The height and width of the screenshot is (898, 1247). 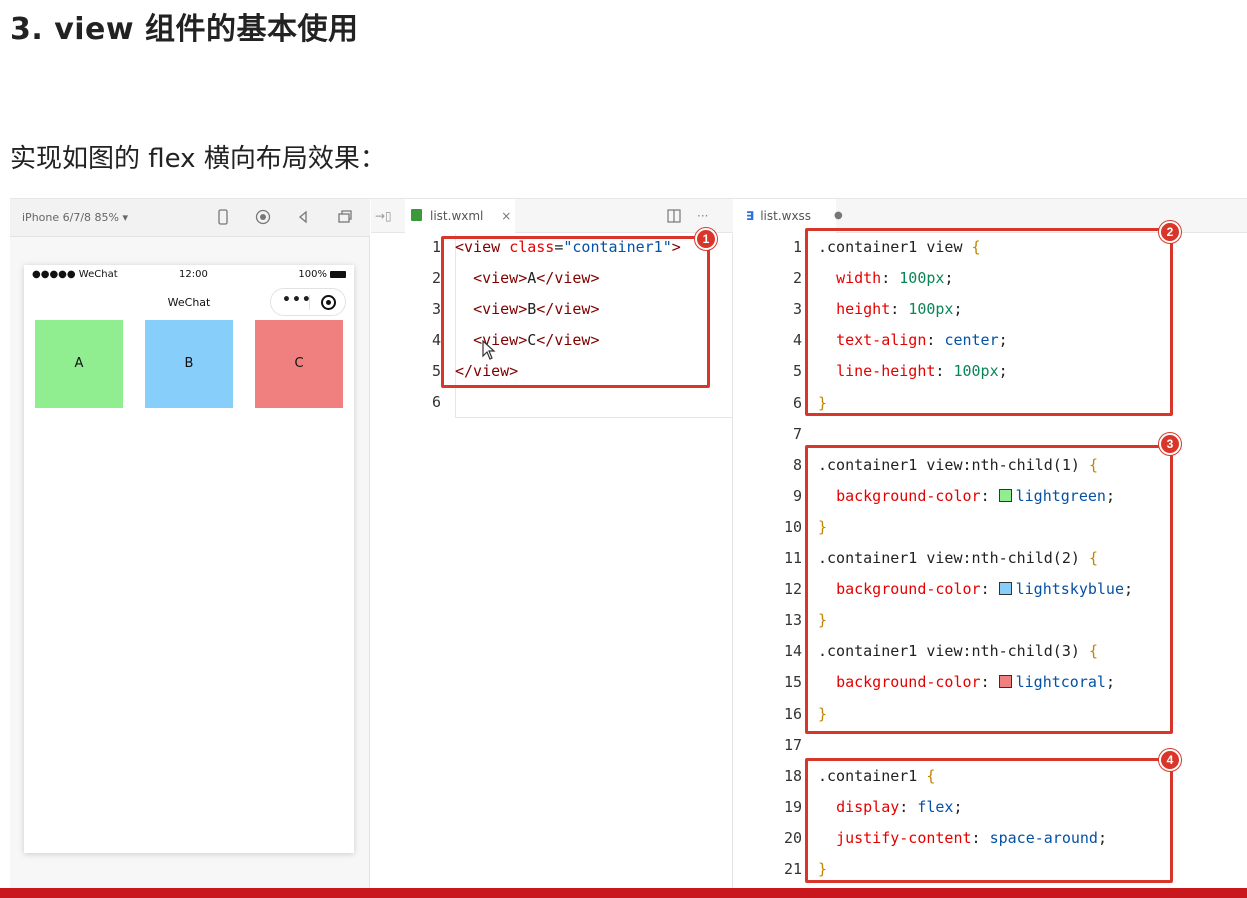 I want to click on flex-container: A B C, so click(x=189, y=365).